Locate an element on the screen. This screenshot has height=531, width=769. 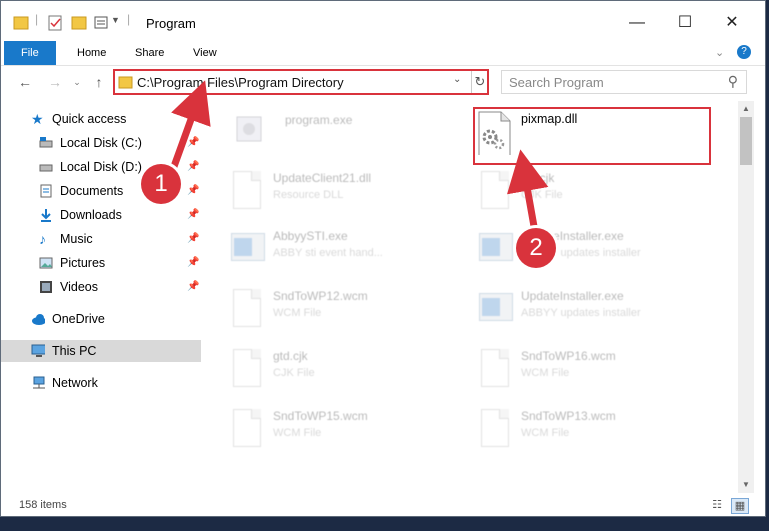
arrow-to-address-bar is located at coordinates (189, 128).